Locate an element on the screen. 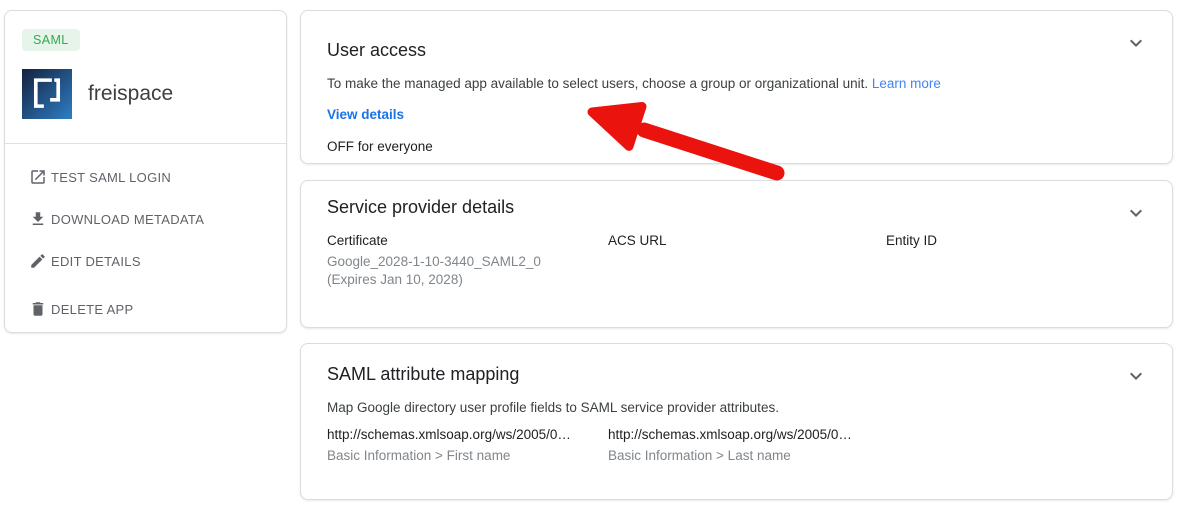 This screenshot has height=532, width=1183. certificate-name: Google_2028-1-10-3440_SAML2_0 is located at coordinates (434, 261).